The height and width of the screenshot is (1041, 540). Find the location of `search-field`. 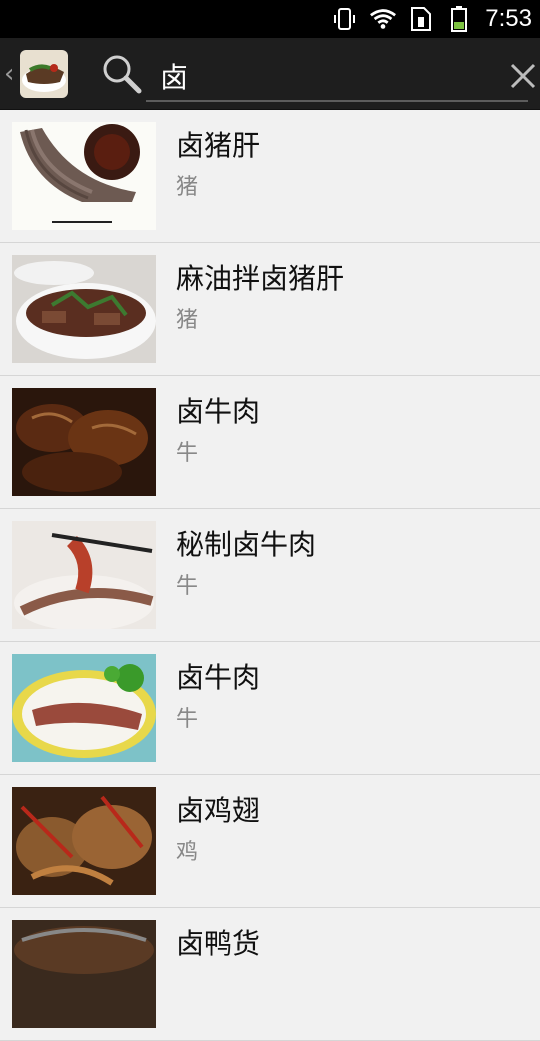

search-field is located at coordinates (341, 77).